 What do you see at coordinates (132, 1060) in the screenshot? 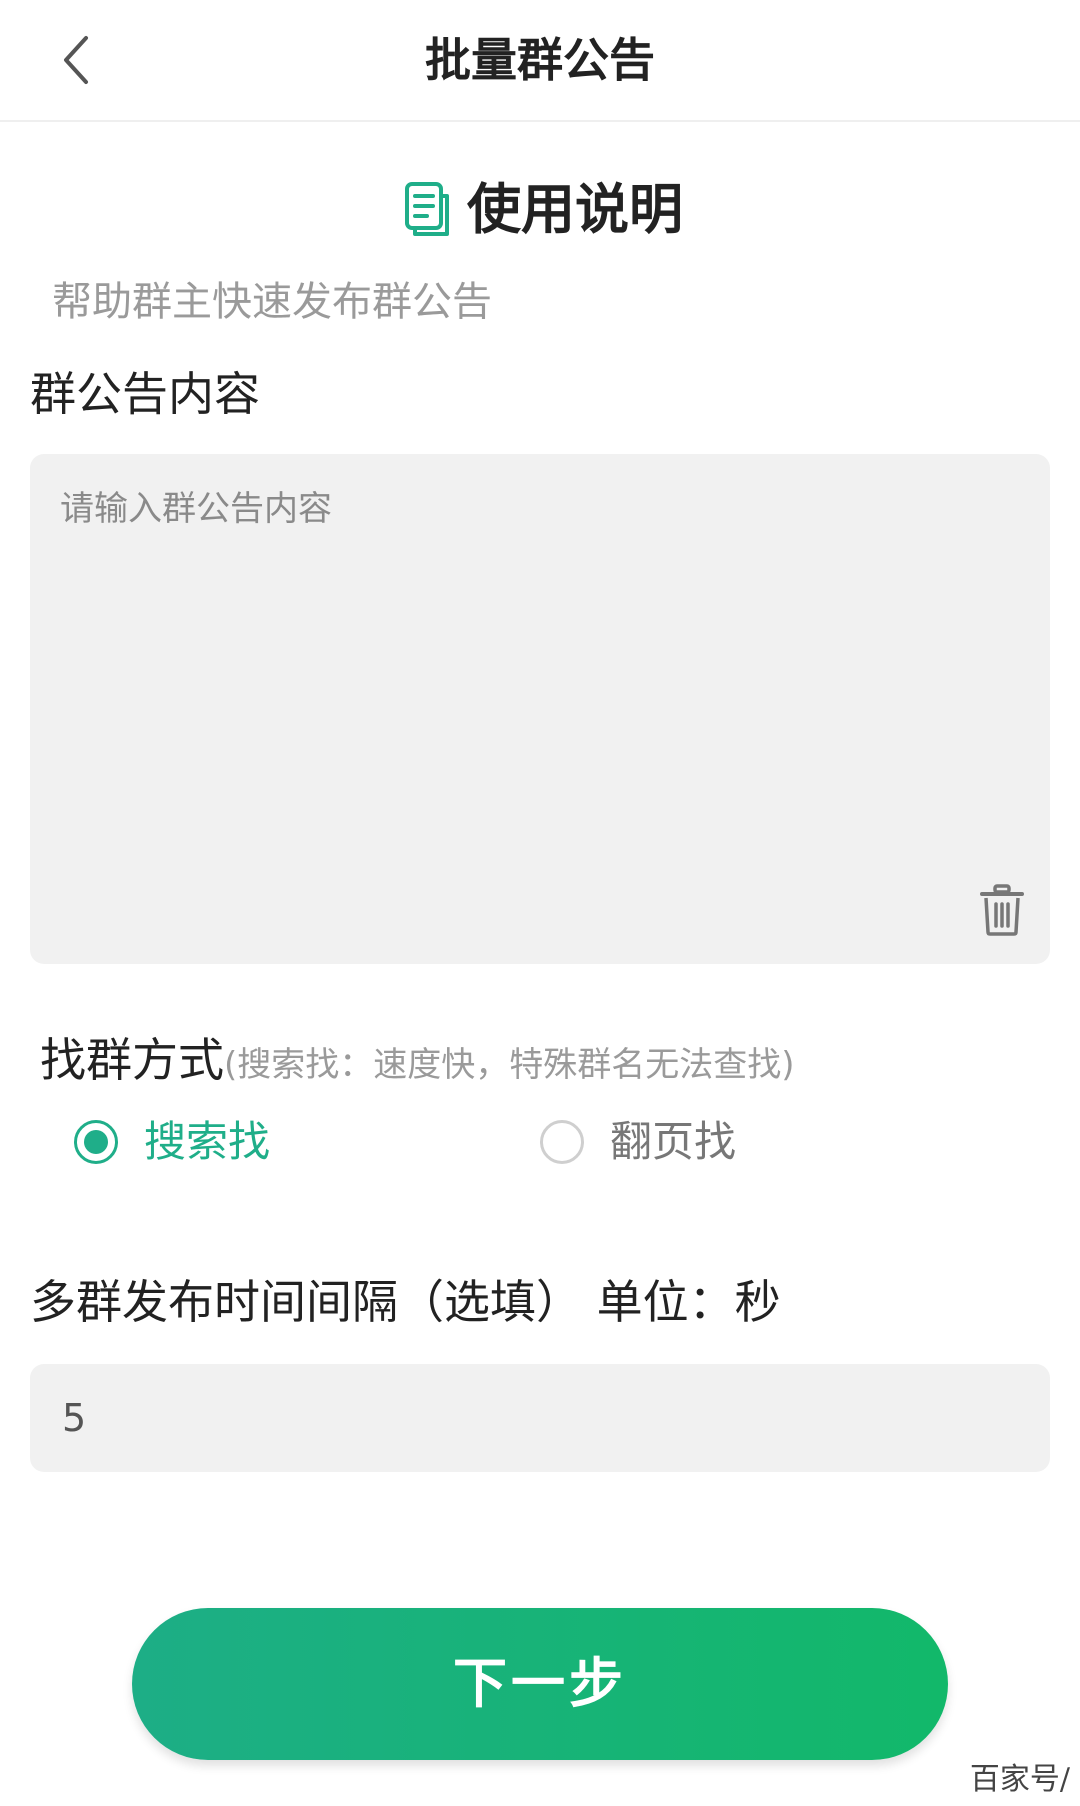
I see `find-method-label: 找群方式` at bounding box center [132, 1060].